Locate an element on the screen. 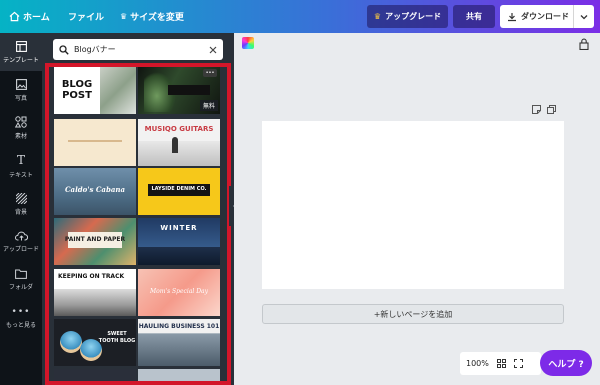  download-options-button is located at coordinates (584, 16).